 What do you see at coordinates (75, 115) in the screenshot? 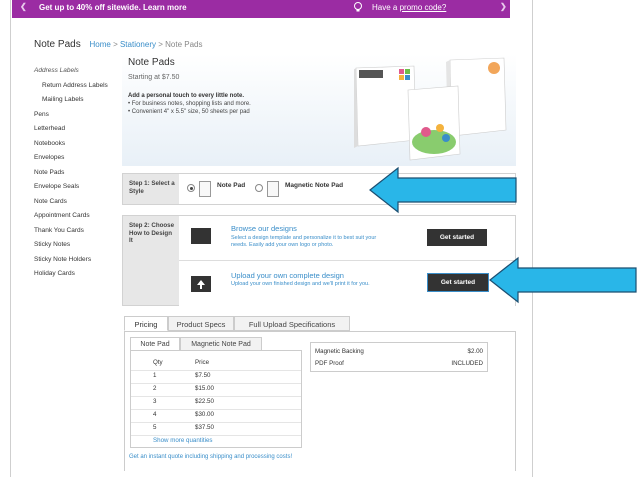
I see `sidebar-item-pens: Pens` at bounding box center [75, 115].